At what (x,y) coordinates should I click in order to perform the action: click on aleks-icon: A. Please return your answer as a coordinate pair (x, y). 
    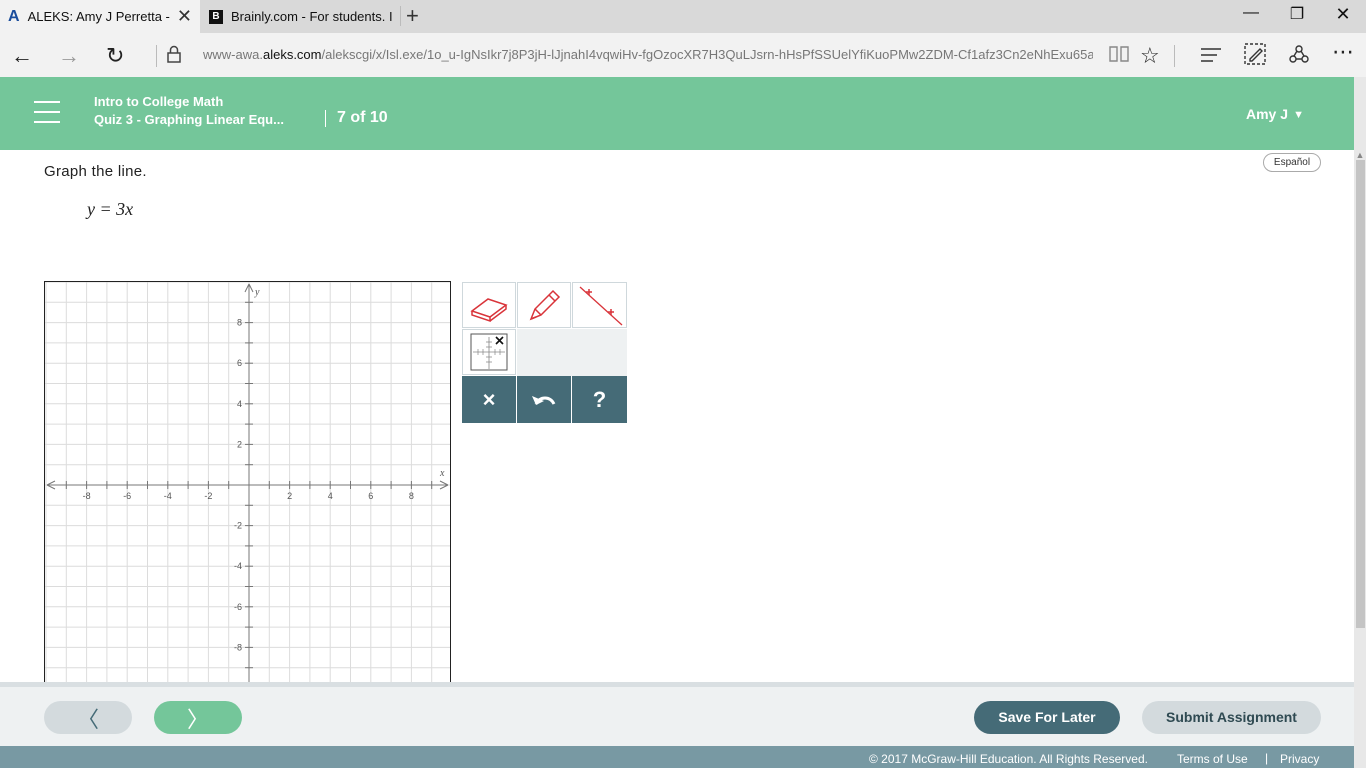
    Looking at the image, I should click on (14, 16).